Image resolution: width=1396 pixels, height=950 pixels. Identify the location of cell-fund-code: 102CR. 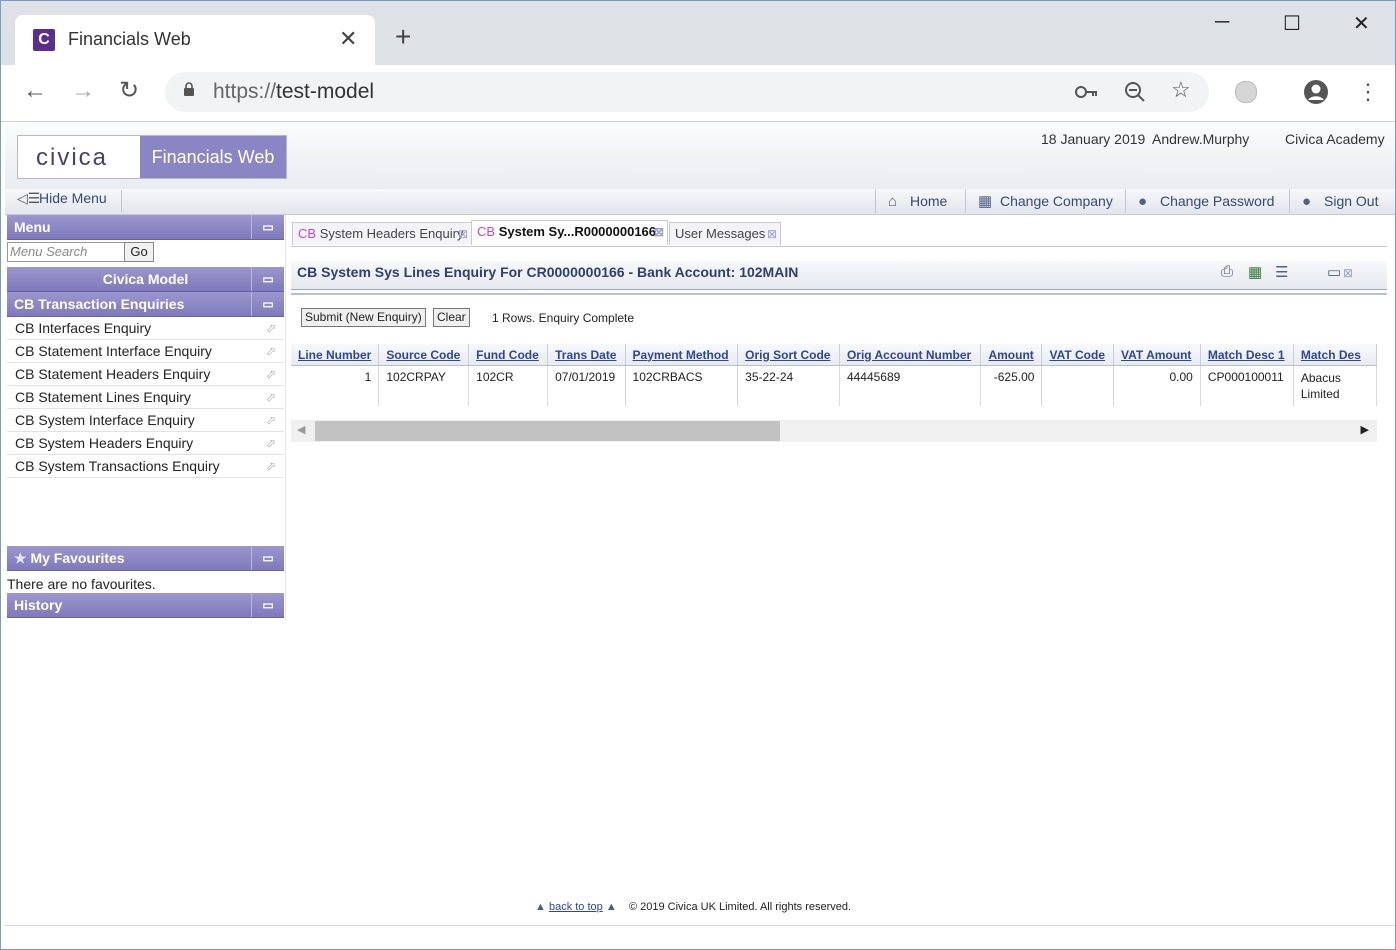
(508, 385).